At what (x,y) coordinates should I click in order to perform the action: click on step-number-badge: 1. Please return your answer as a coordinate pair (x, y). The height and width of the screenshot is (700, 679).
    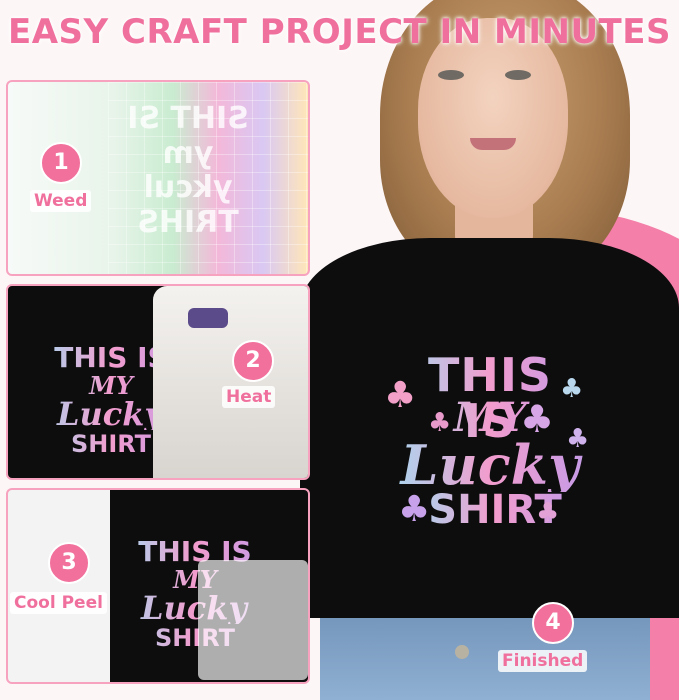
    Looking at the image, I should click on (61, 163).